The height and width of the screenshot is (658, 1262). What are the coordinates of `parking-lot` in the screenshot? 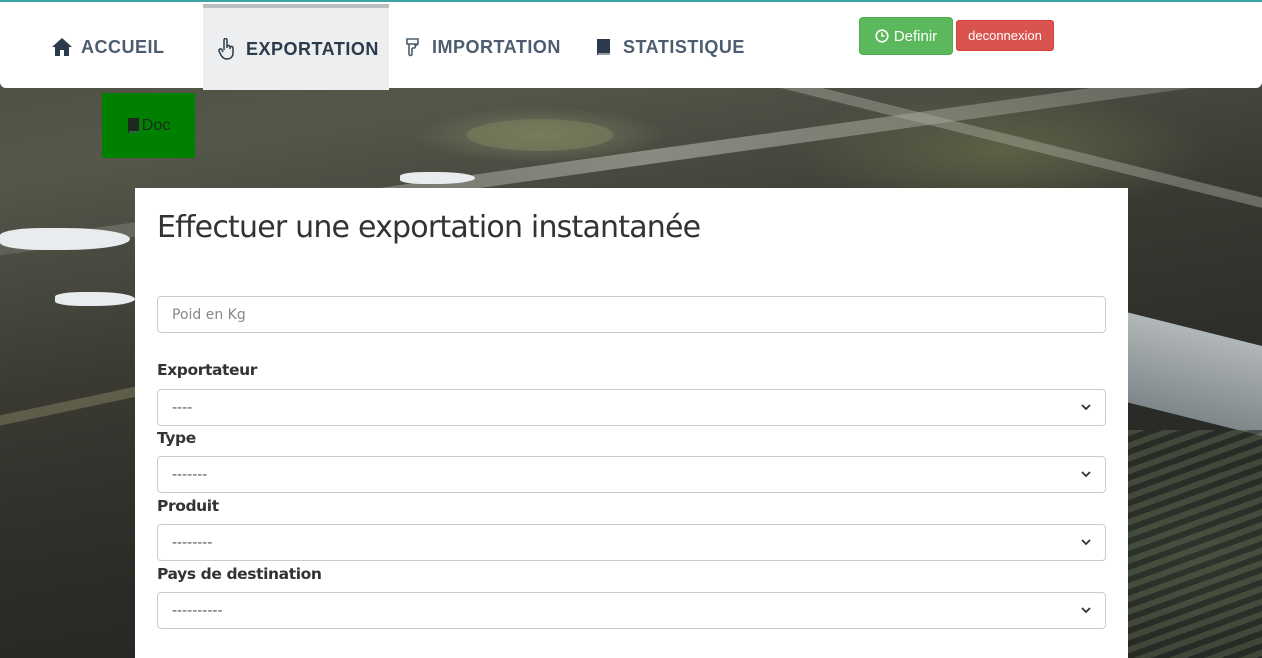 It's located at (1195, 544).